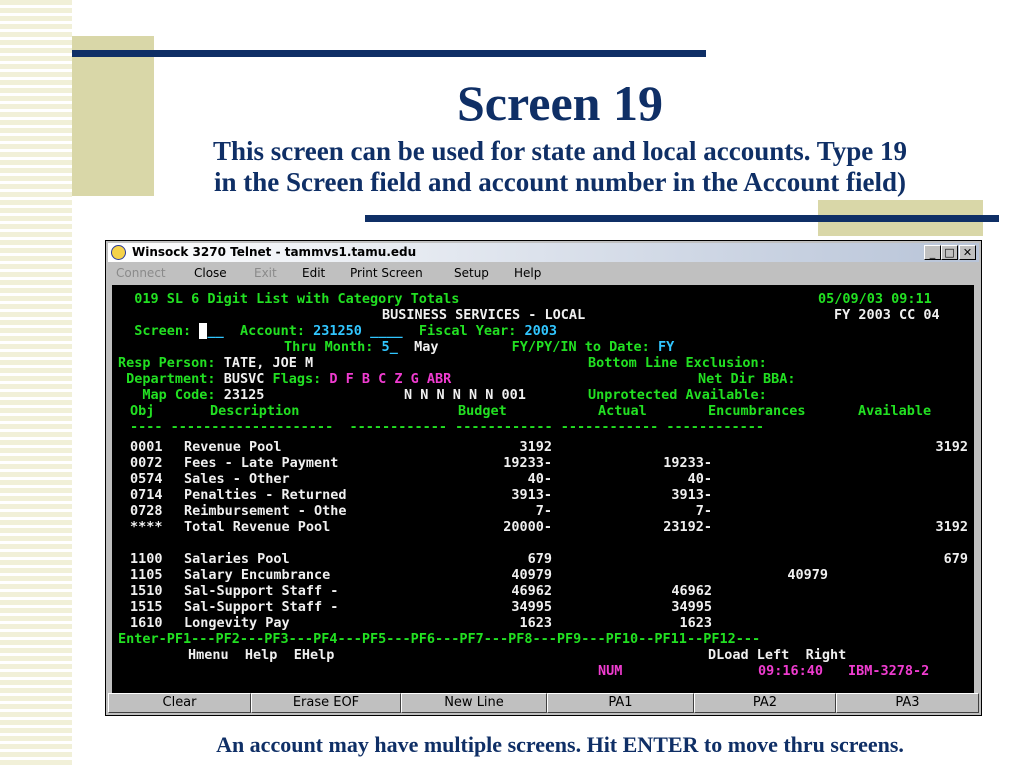  I want to click on screen-label: Screen:, so click(163, 331).